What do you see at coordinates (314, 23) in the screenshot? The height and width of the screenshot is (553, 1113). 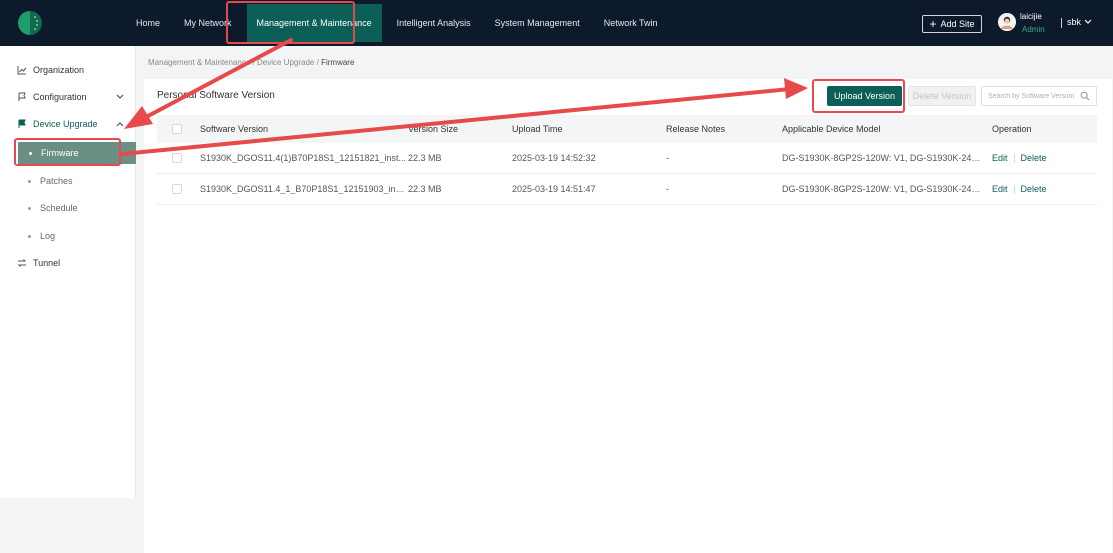 I see `nav-management-maintenance: Management & Maintenance` at bounding box center [314, 23].